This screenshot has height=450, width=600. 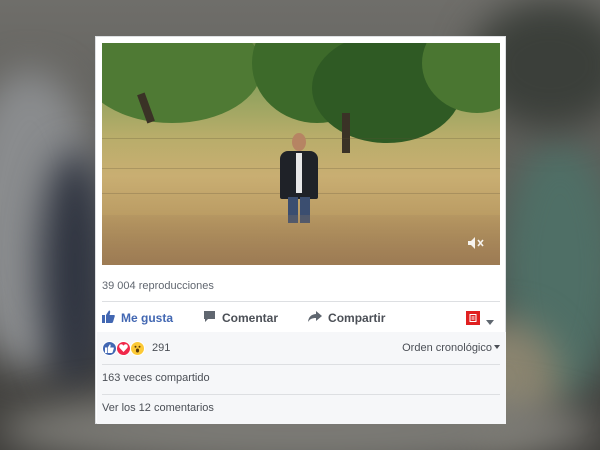 What do you see at coordinates (315, 318) in the screenshot?
I see `share-arrow-icon` at bounding box center [315, 318].